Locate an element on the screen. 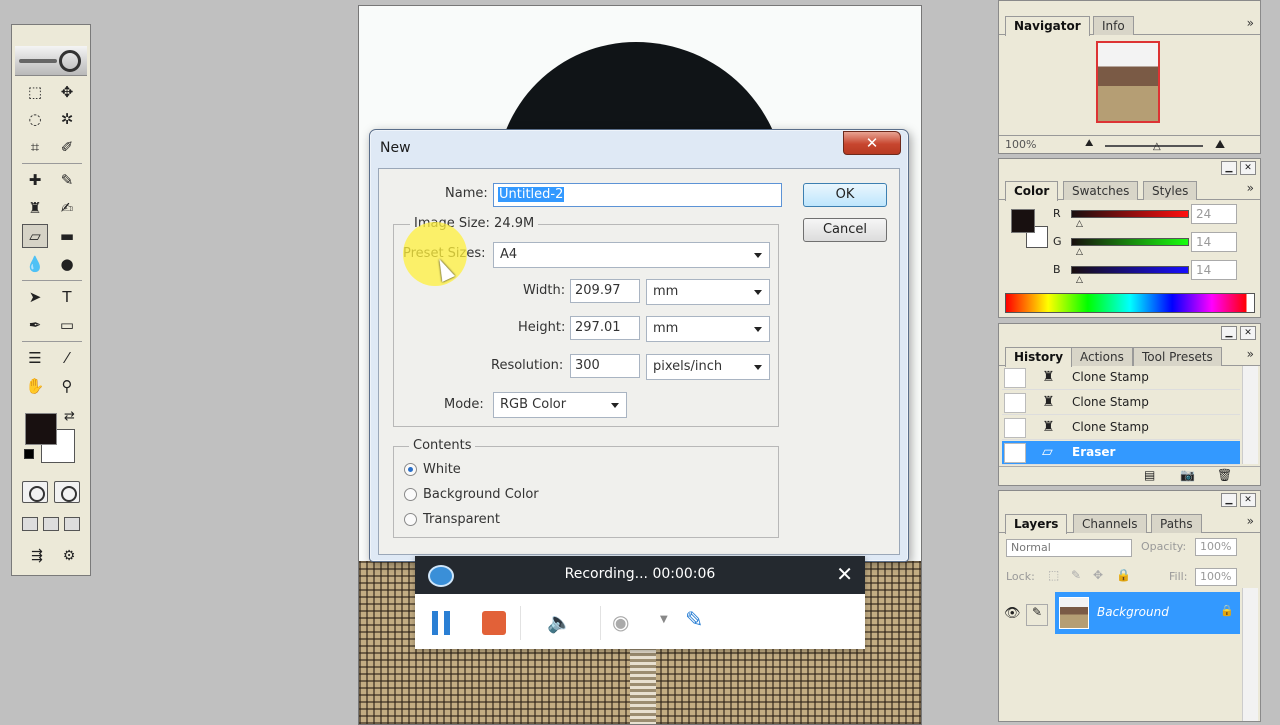 The width and height of the screenshot is (1280, 725). name-field: Untitled-2 is located at coordinates (637, 195).